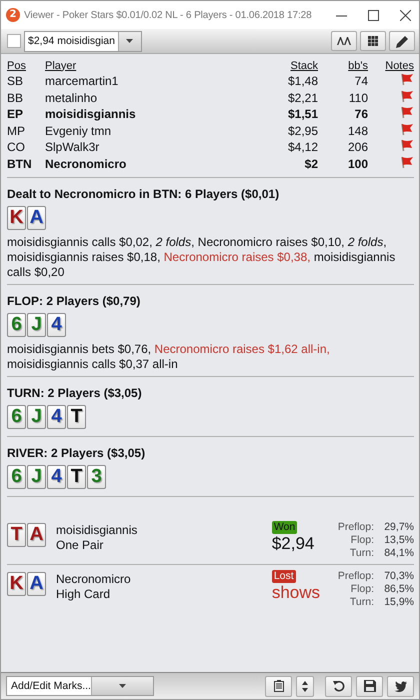  Describe the element at coordinates (398, 527) in the screenshot. I see `equity-value: 29,7%` at that location.